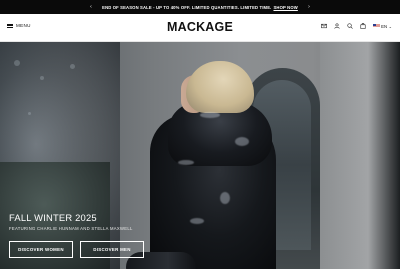  I want to click on user-icon, so click(337, 26).